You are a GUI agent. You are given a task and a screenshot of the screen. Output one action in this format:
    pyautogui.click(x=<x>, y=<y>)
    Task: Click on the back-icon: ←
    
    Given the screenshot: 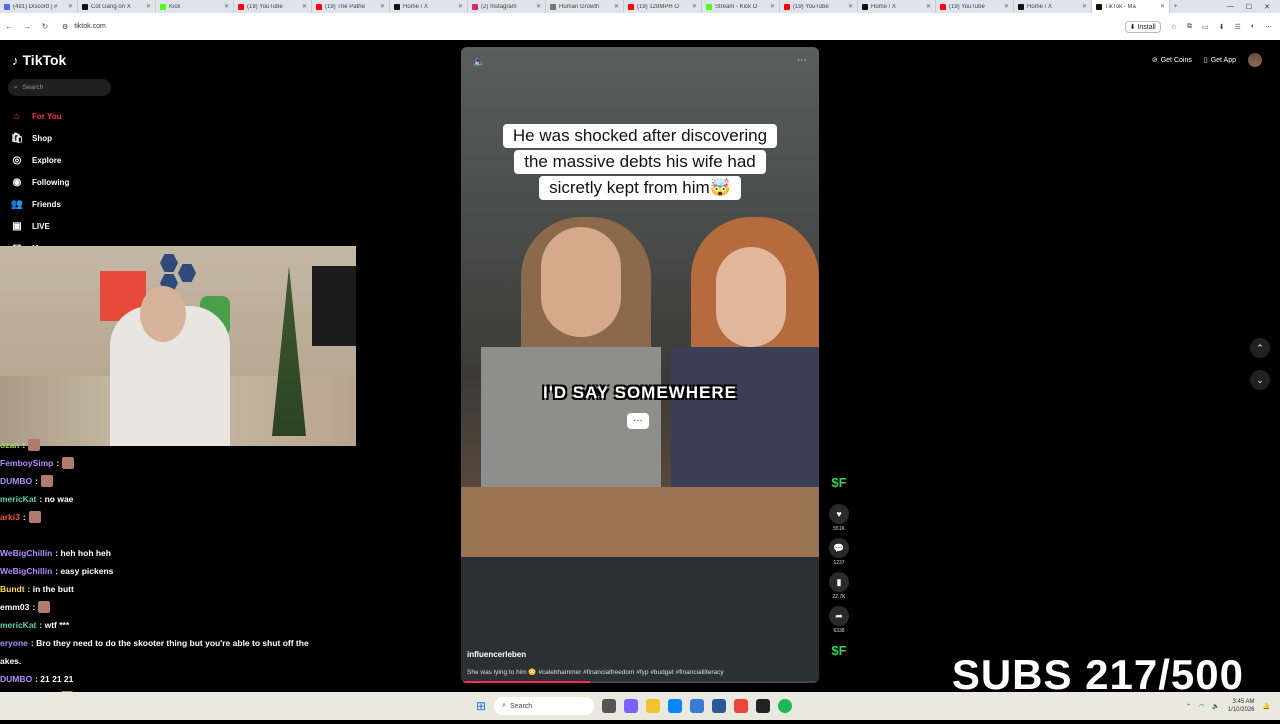 What is the action you would take?
    pyautogui.click(x=9, y=26)
    